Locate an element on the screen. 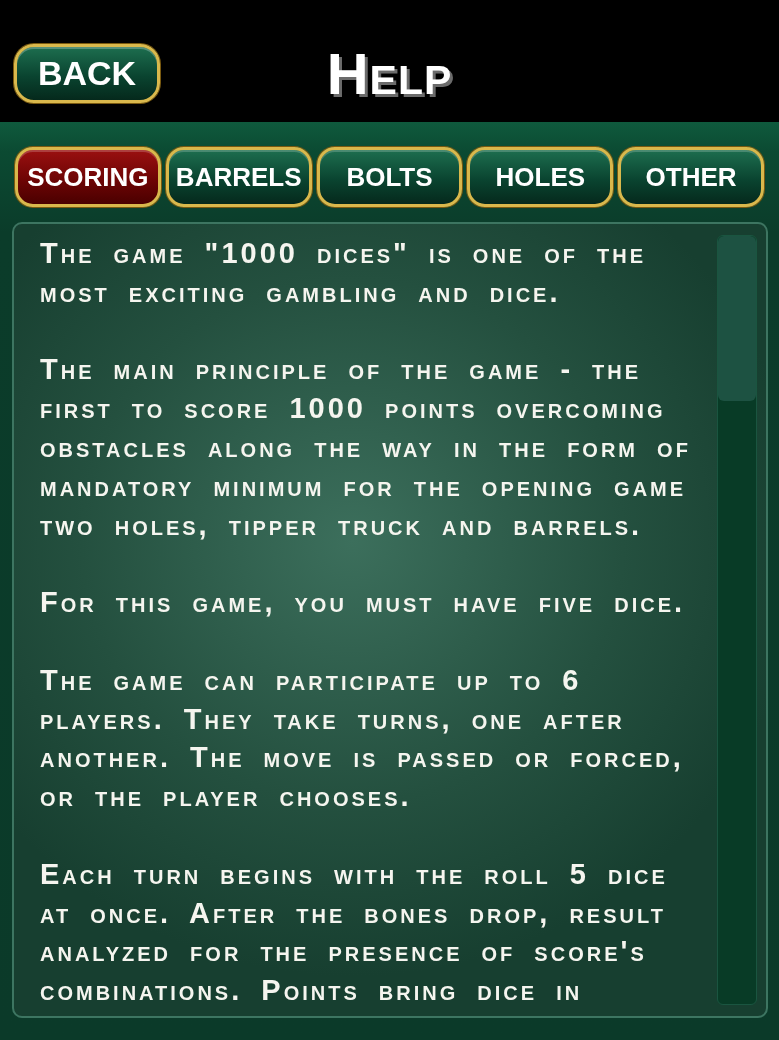  scrollbar-thumb is located at coordinates (737, 318).